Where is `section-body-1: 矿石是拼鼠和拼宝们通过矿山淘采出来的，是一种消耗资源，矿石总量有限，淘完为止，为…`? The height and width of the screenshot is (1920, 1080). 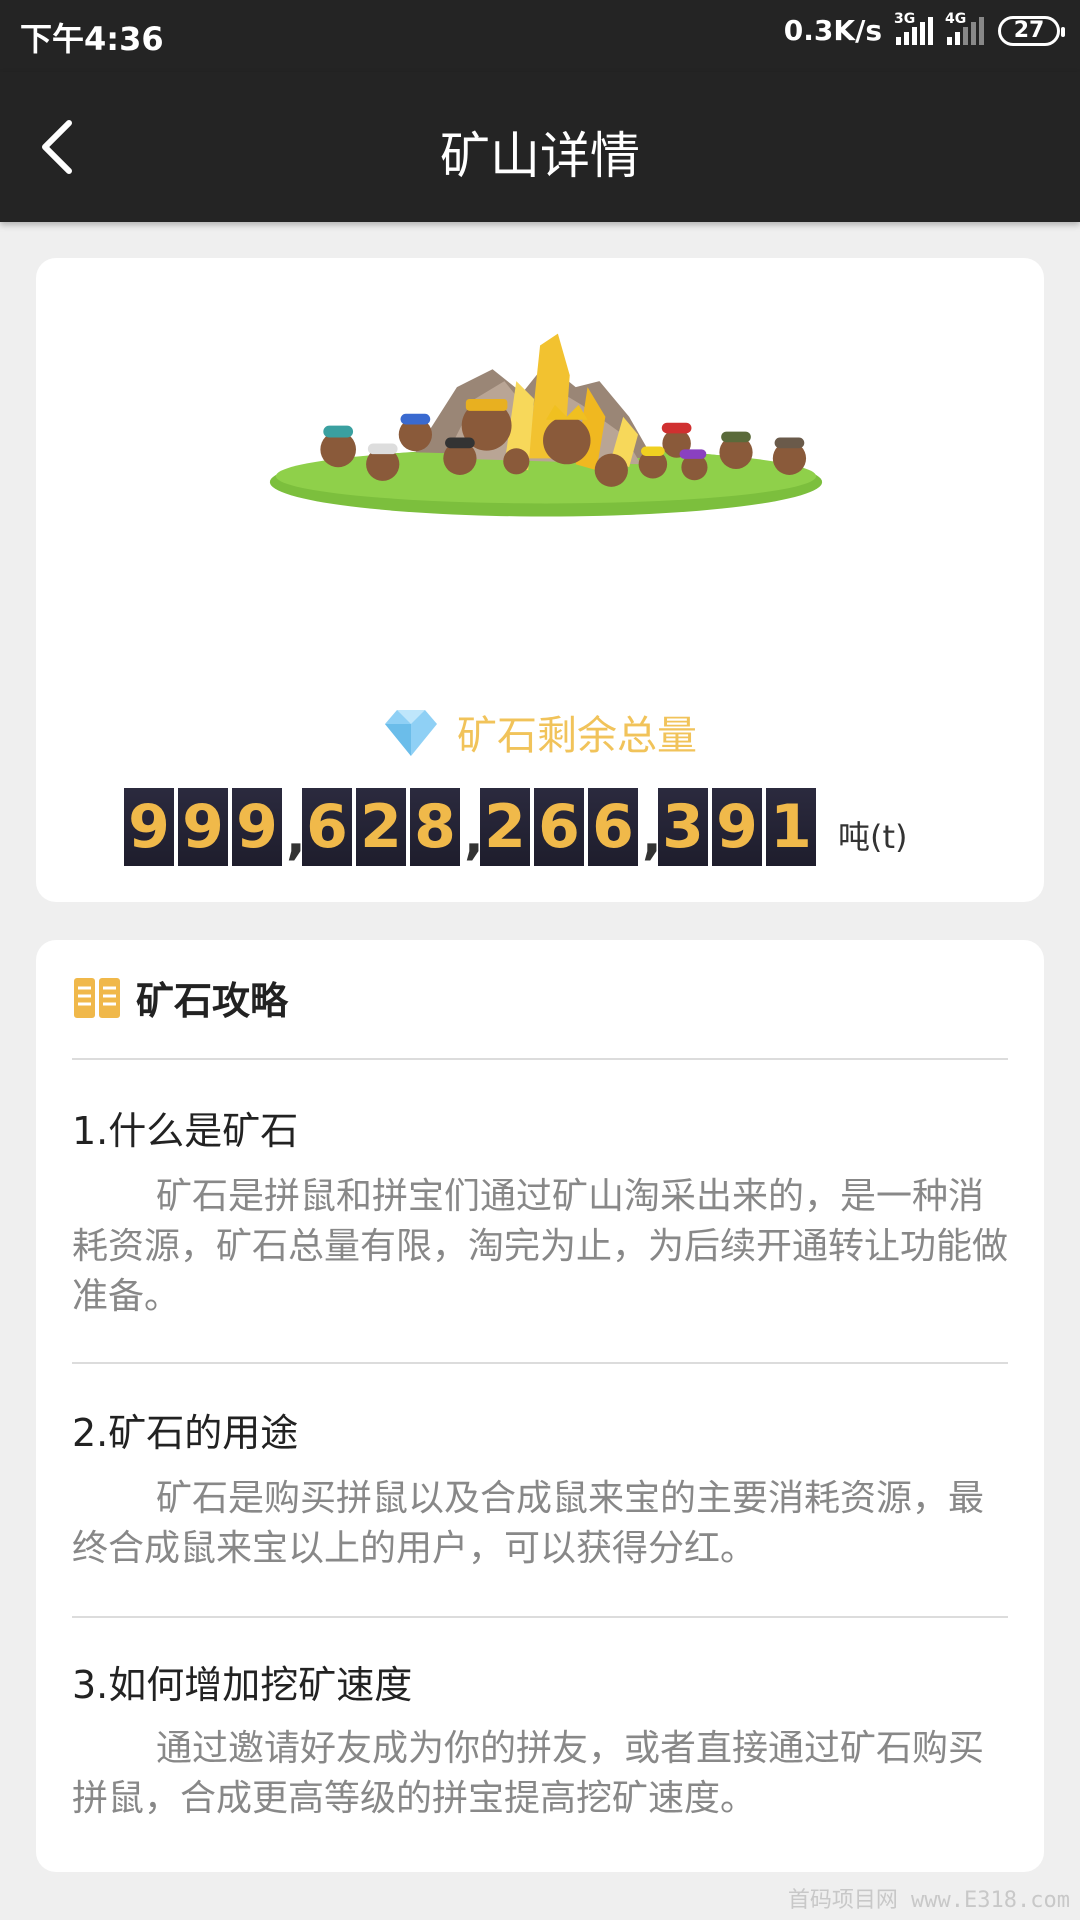
section-body-1: 矿石是拼鼠和拼宝们通过矿山淘采出来的，是一种消耗资源，矿石总量有限，淘完为止，为… is located at coordinates (540, 1246).